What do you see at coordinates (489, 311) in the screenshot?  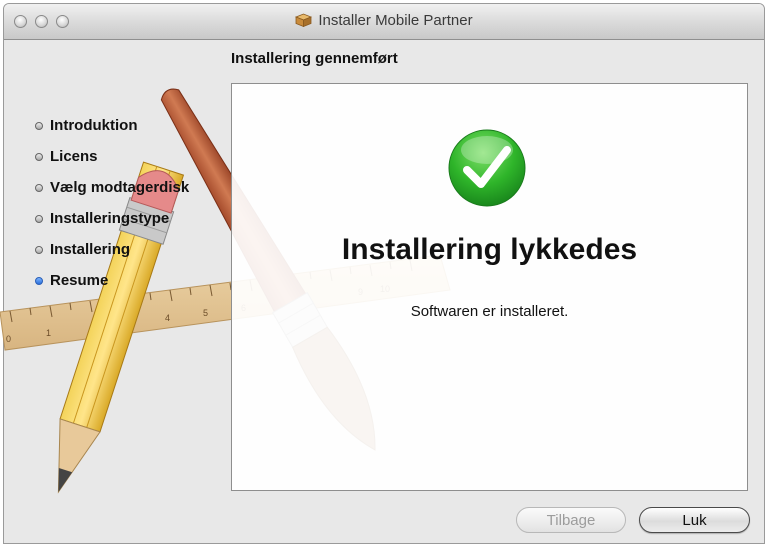 I see `success-message: Softwaren er installeret.` at bounding box center [489, 311].